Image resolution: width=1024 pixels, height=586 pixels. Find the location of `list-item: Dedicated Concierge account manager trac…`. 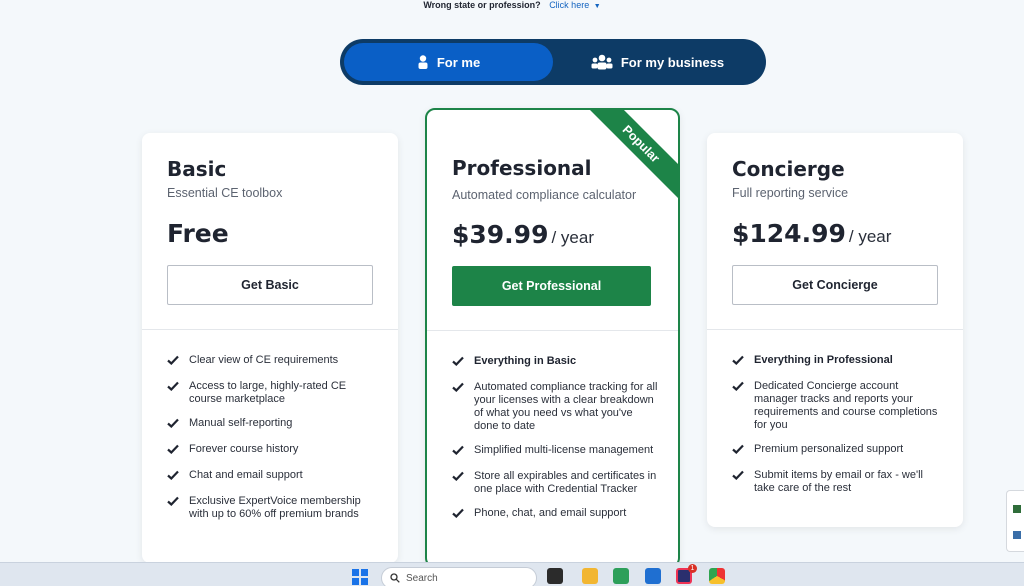

list-item: Dedicated Concierge account manager trac… is located at coordinates (837, 406).